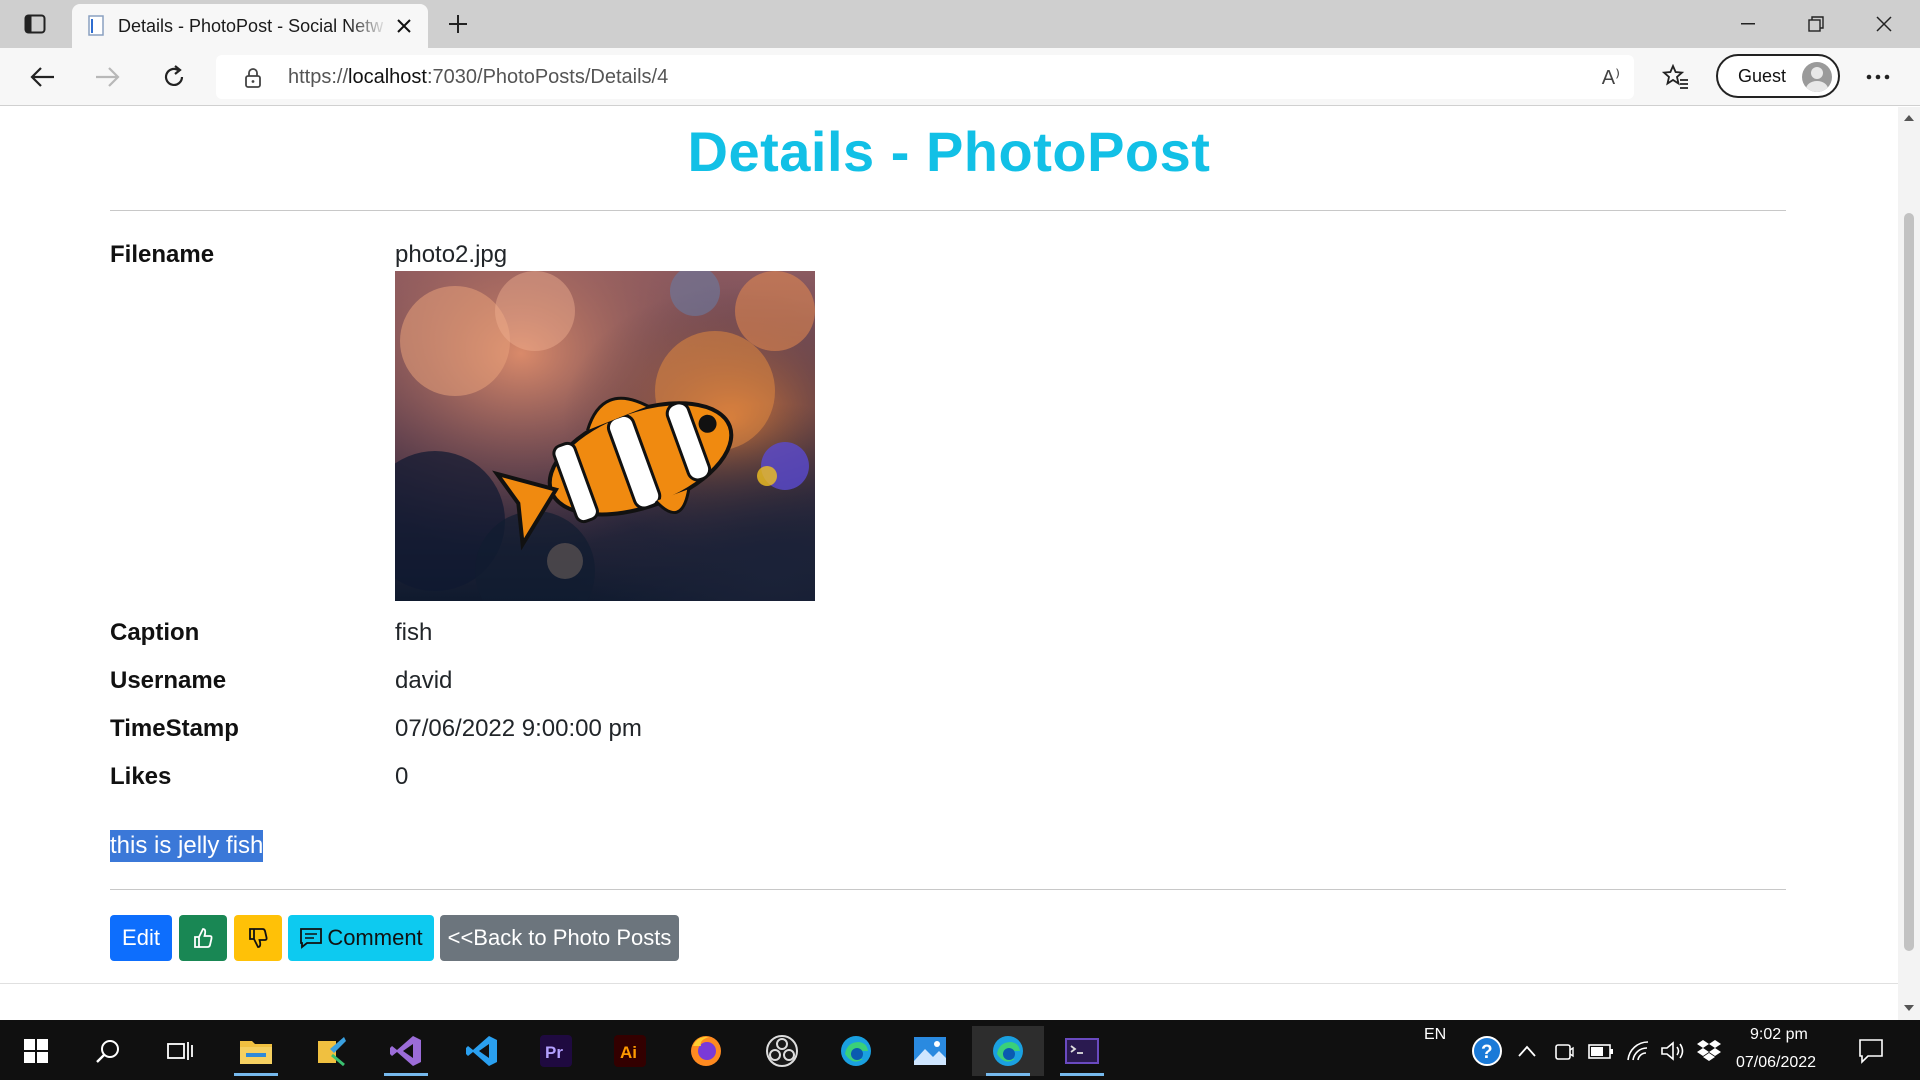 This screenshot has width=1920, height=1080. What do you see at coordinates (96, 25) in the screenshot?
I see `page-favicon-icon` at bounding box center [96, 25].